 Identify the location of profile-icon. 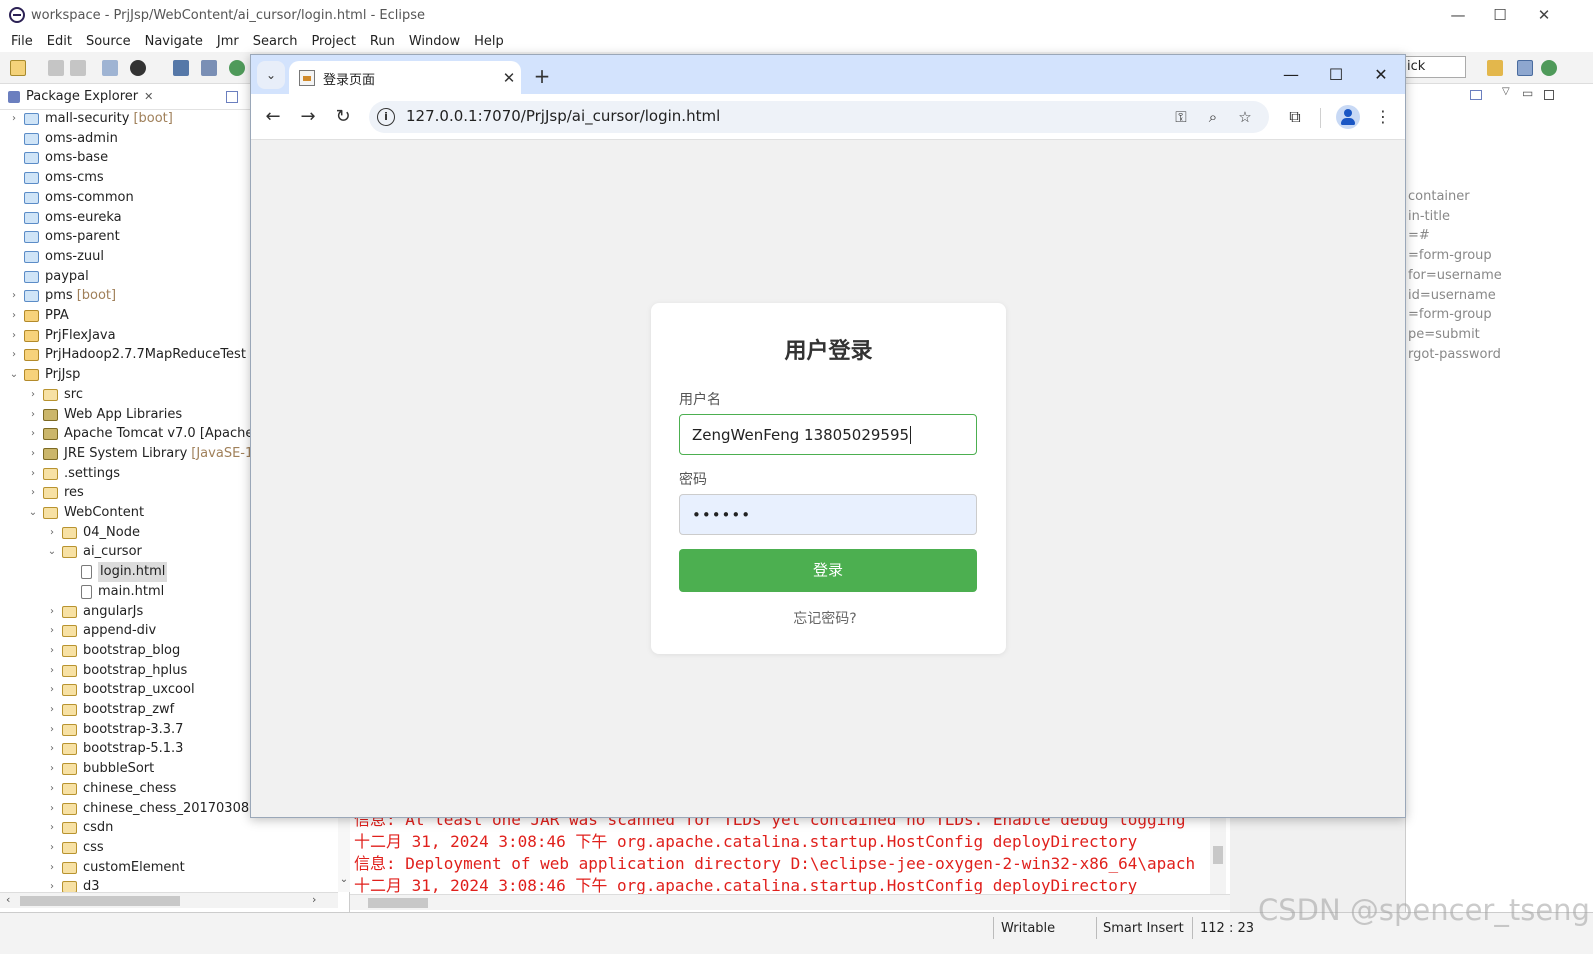
(138, 68).